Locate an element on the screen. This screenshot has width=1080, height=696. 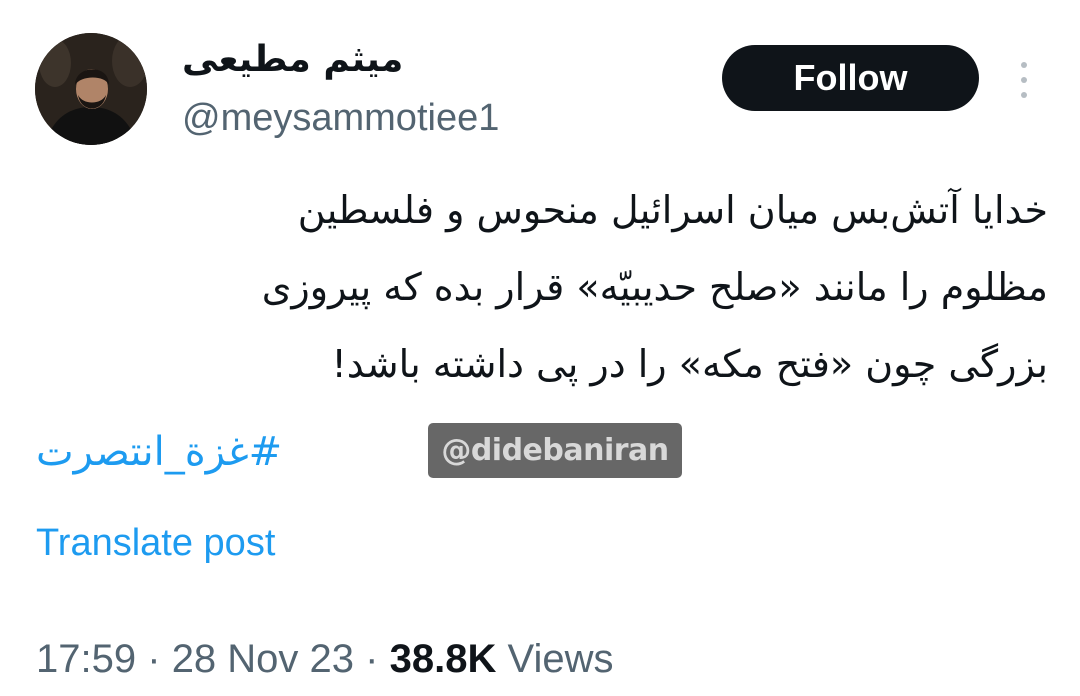
avatar-image is located at coordinates (91, 89).